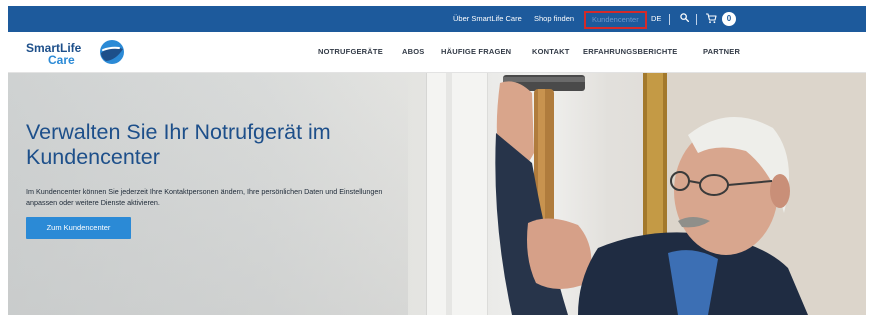 This screenshot has width=874, height=319. Describe the element at coordinates (711, 18) in the screenshot. I see `cart-icon` at that location.